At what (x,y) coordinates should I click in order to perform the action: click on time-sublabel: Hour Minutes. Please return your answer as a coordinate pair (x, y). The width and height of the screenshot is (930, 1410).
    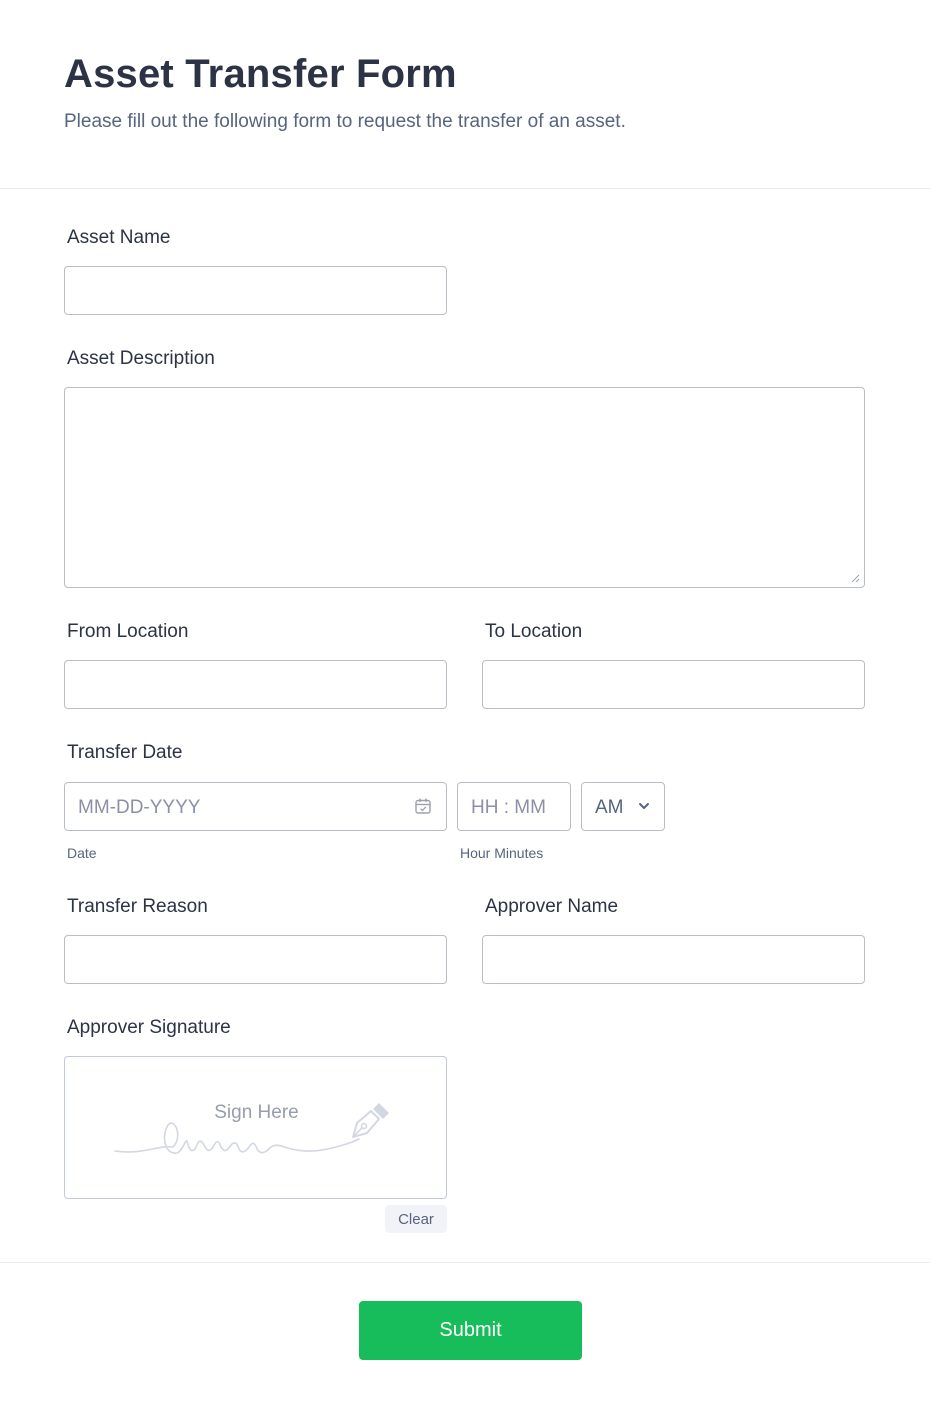
    Looking at the image, I should click on (502, 853).